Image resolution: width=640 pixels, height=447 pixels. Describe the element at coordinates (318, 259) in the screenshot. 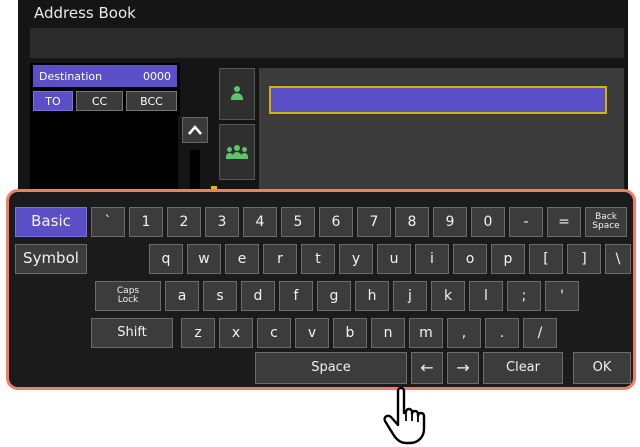

I see `key-t: t` at that location.